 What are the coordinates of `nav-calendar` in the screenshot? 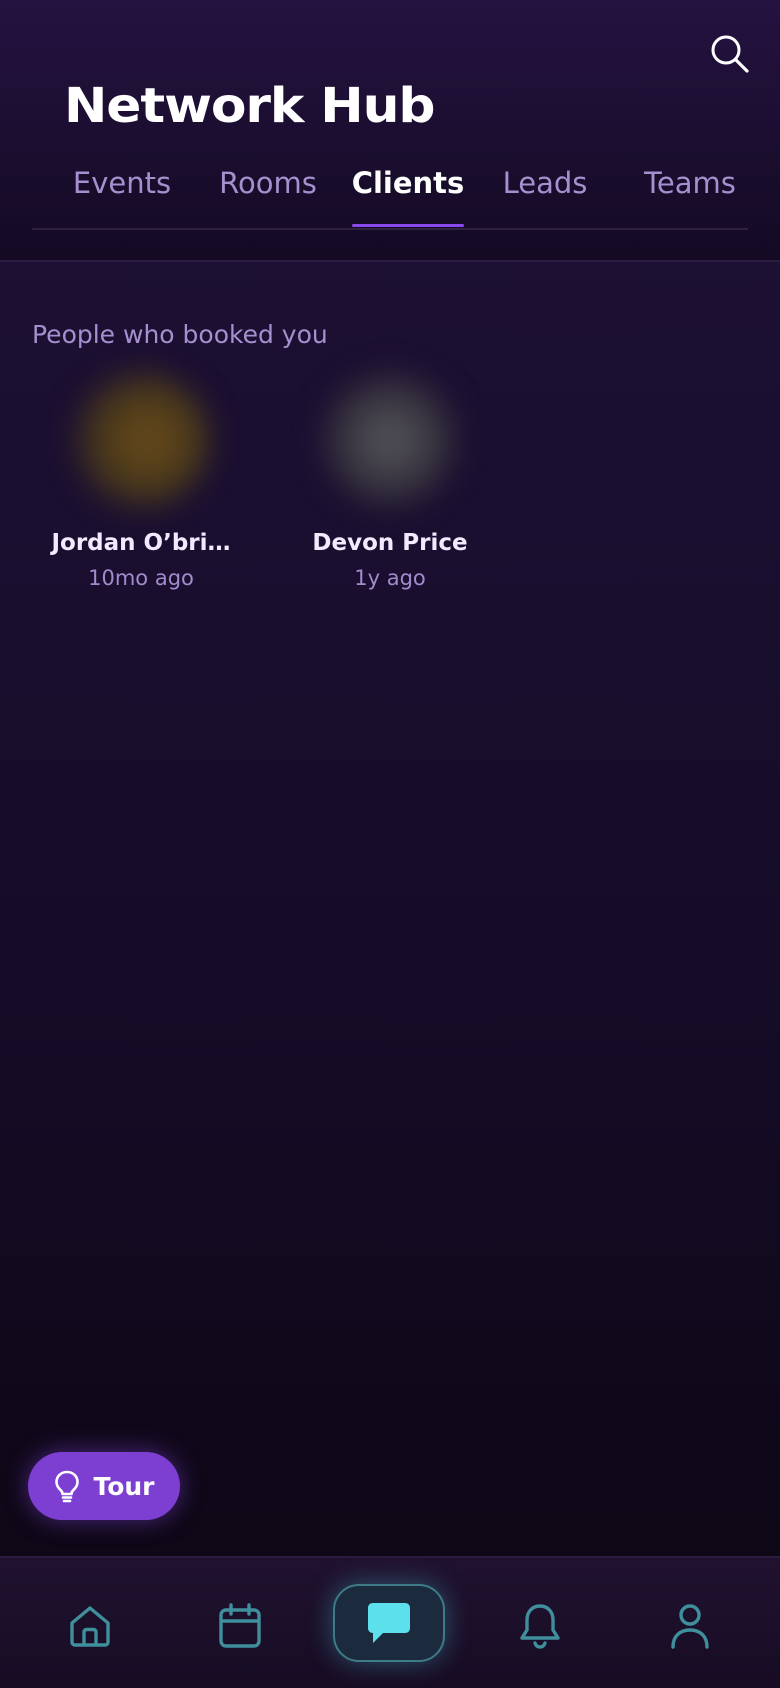 It's located at (240, 1626).